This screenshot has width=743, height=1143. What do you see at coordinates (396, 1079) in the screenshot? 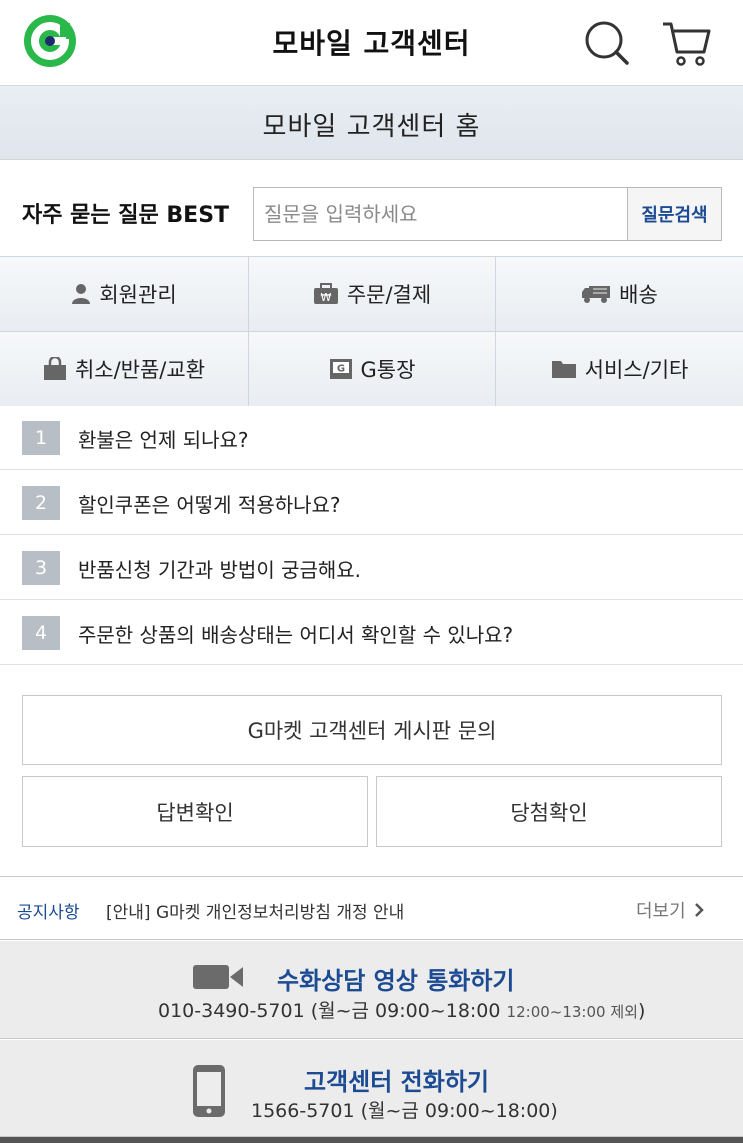
I see `phone-call-title: 고객센터 전화하기` at bounding box center [396, 1079].